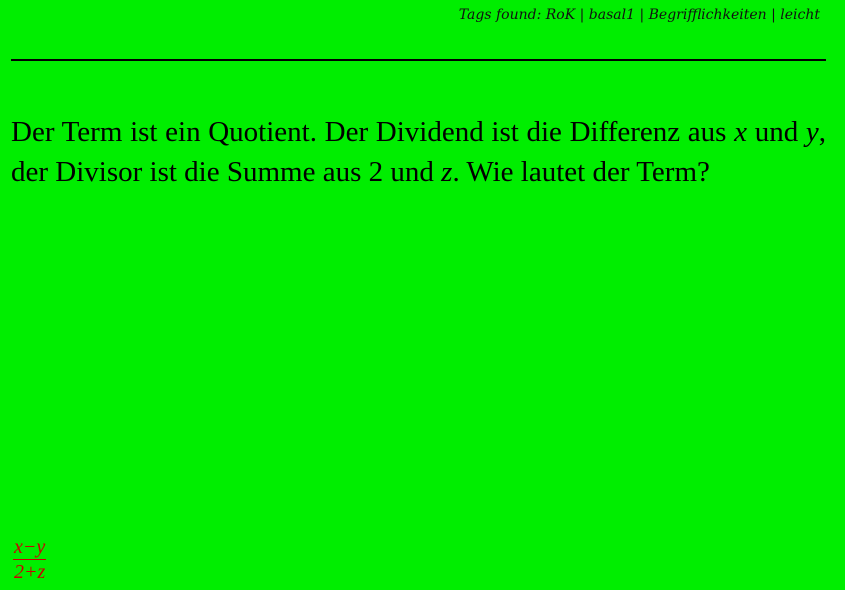 The image size is (845, 590). What do you see at coordinates (447, 172) in the screenshot?
I see `variable-z: z` at bounding box center [447, 172].